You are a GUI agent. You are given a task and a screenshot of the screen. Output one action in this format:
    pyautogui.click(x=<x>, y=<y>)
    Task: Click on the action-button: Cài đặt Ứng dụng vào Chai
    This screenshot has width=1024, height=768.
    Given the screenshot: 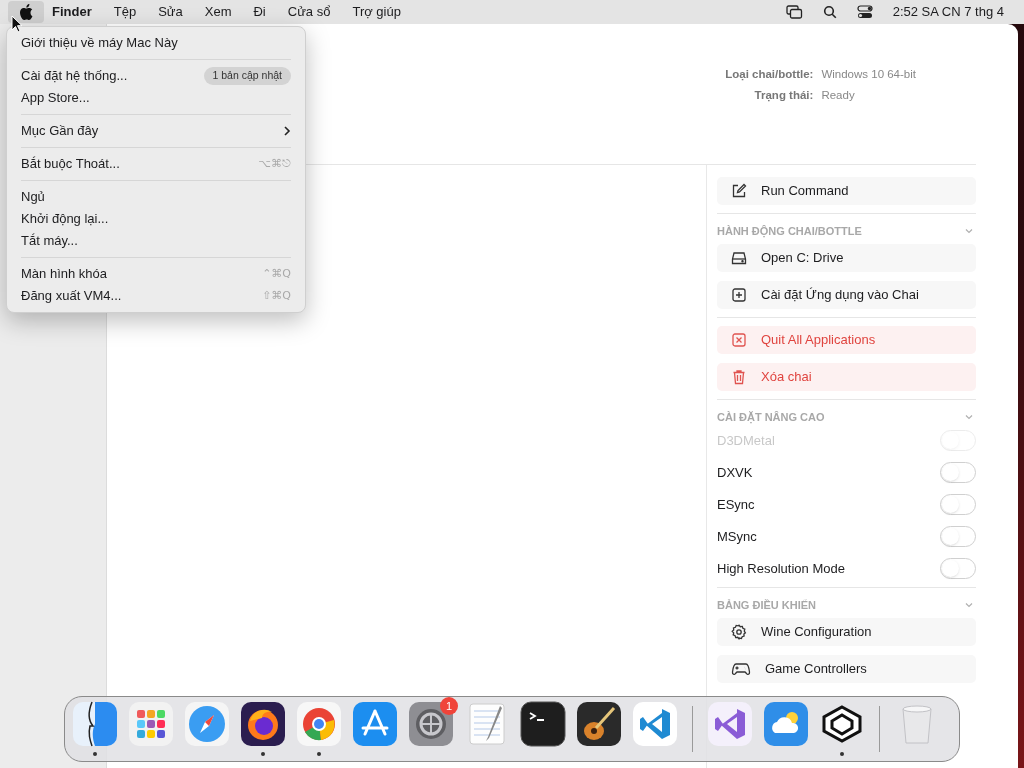 What is the action you would take?
    pyautogui.click(x=846, y=295)
    